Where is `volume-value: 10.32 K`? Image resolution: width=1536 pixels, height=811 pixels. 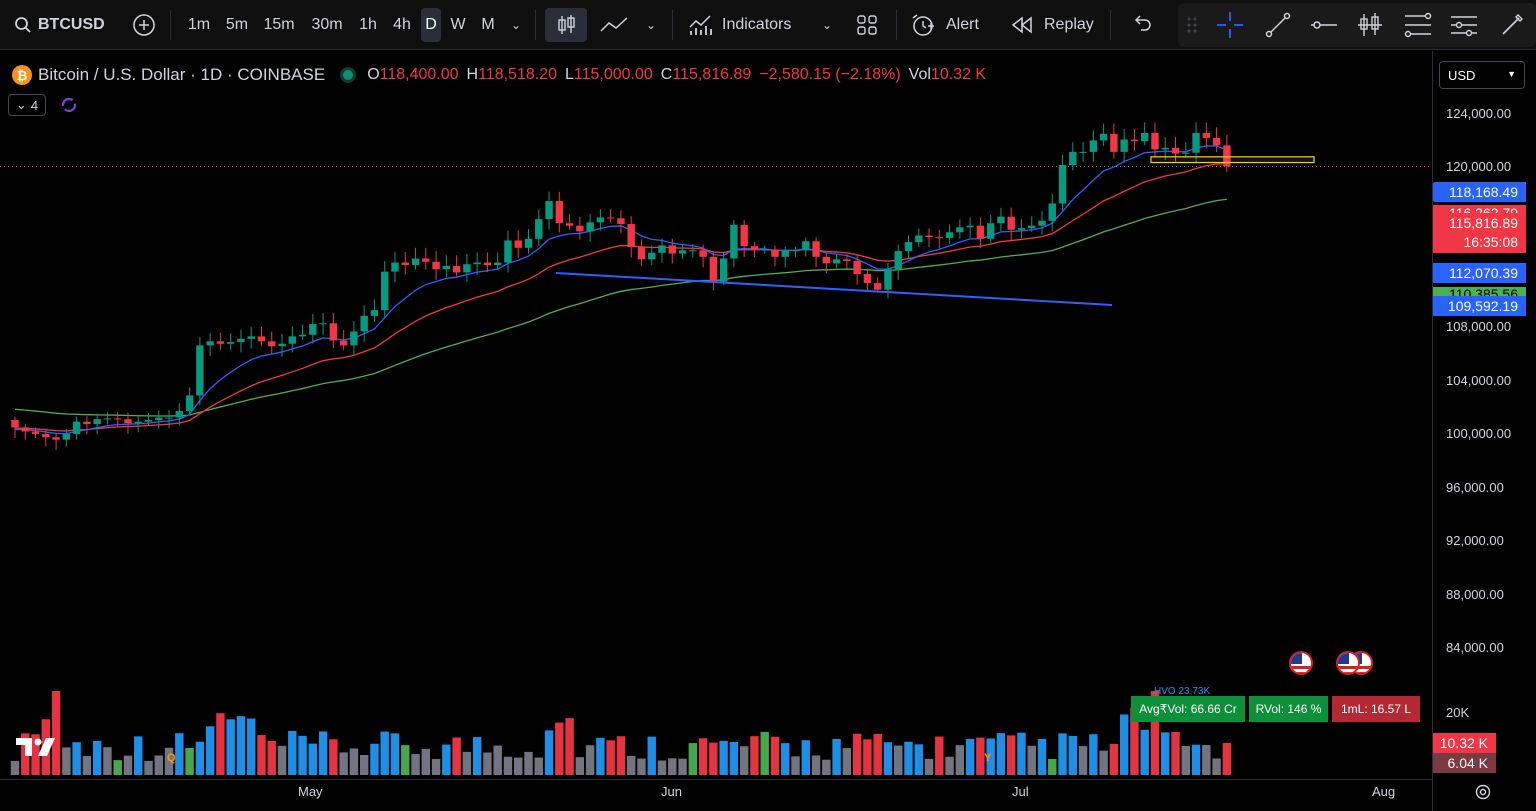
volume-value: 10.32 K is located at coordinates (958, 74).